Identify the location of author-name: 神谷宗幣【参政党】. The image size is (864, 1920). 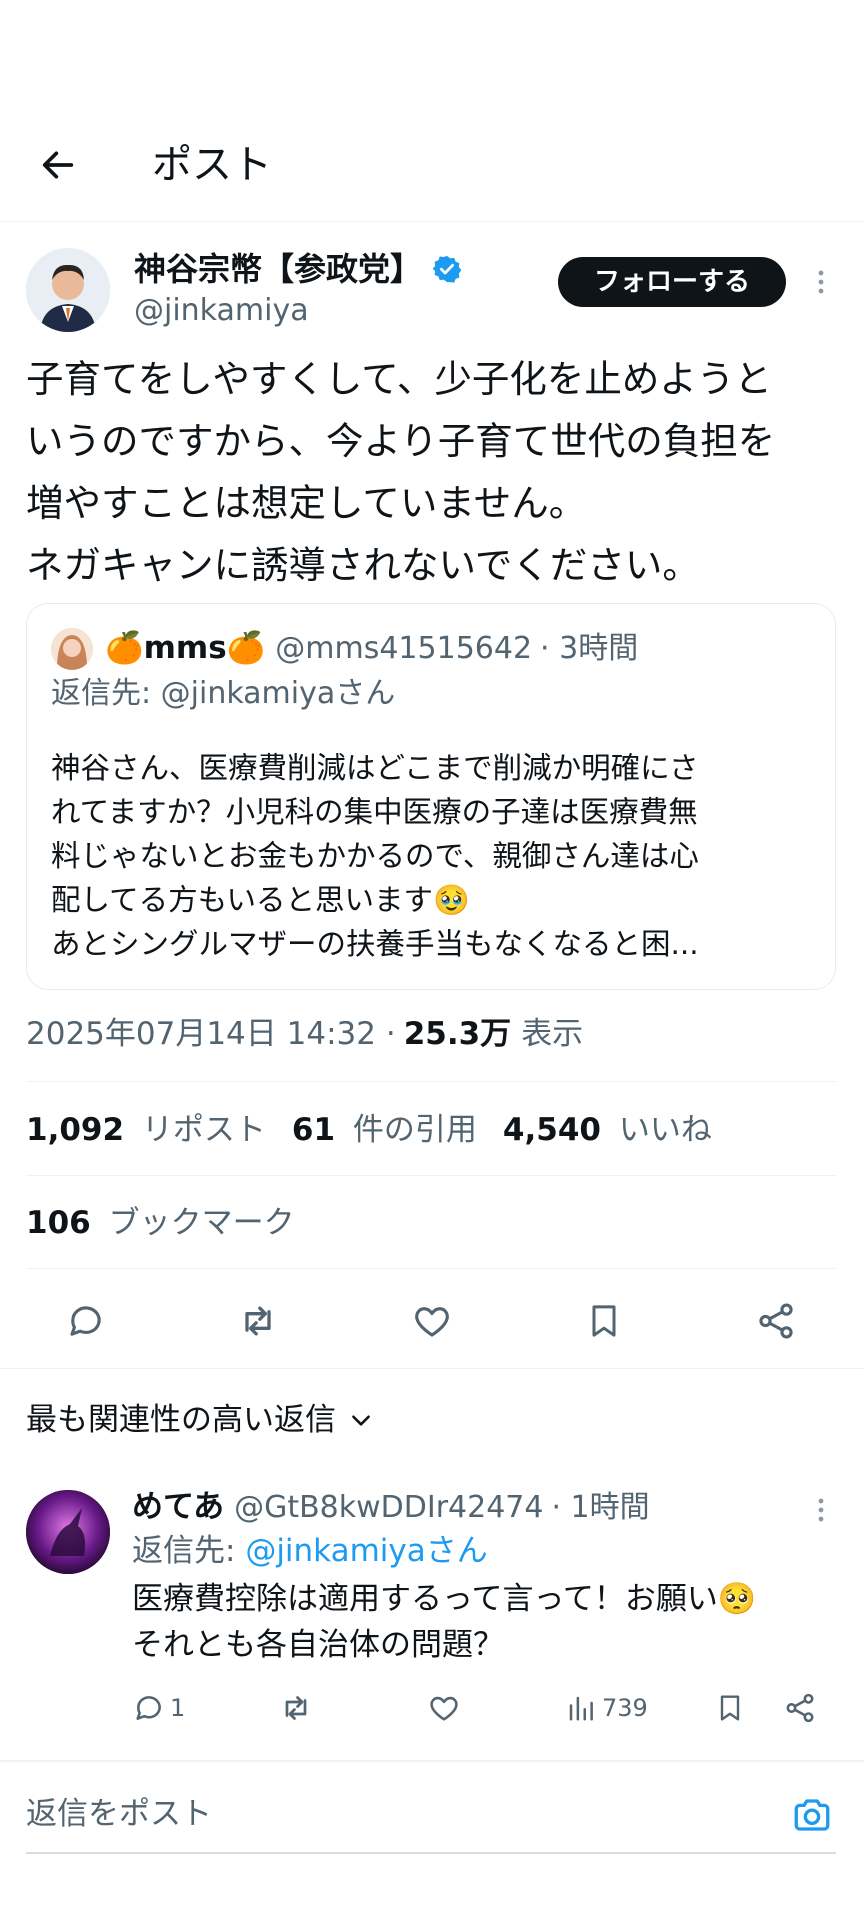
(298, 269).